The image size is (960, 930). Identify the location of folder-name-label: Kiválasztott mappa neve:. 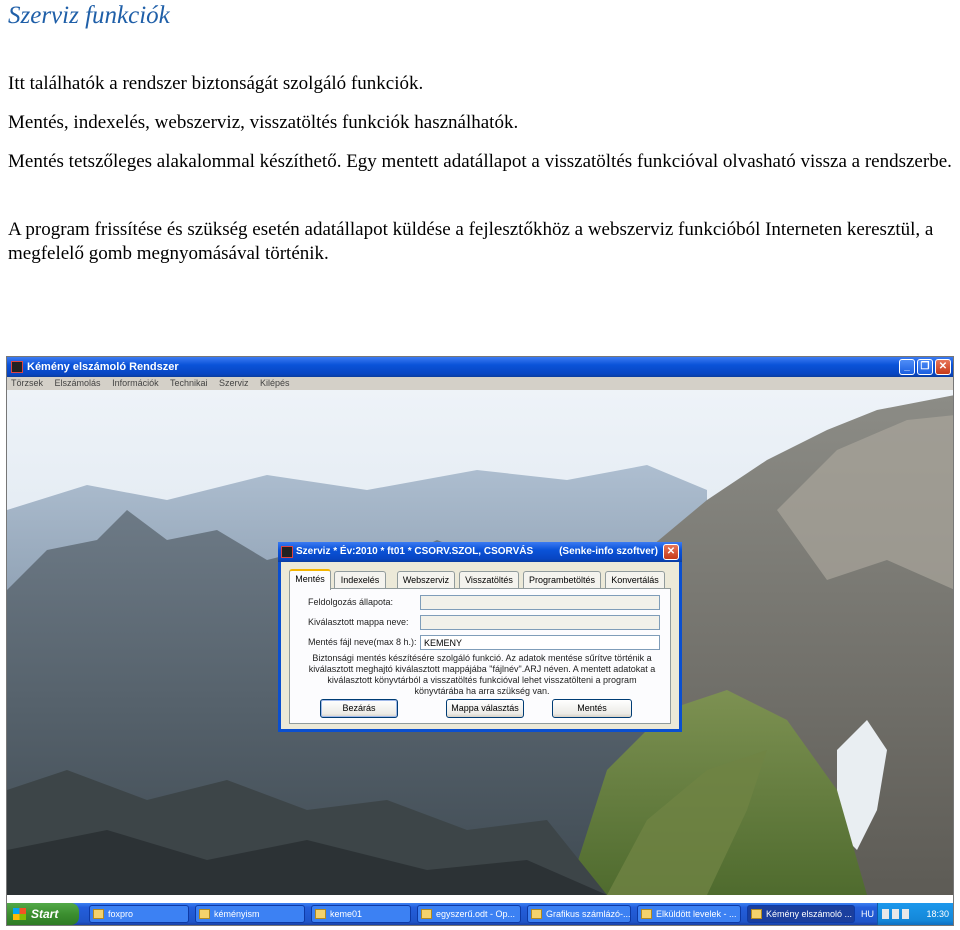
(358, 622).